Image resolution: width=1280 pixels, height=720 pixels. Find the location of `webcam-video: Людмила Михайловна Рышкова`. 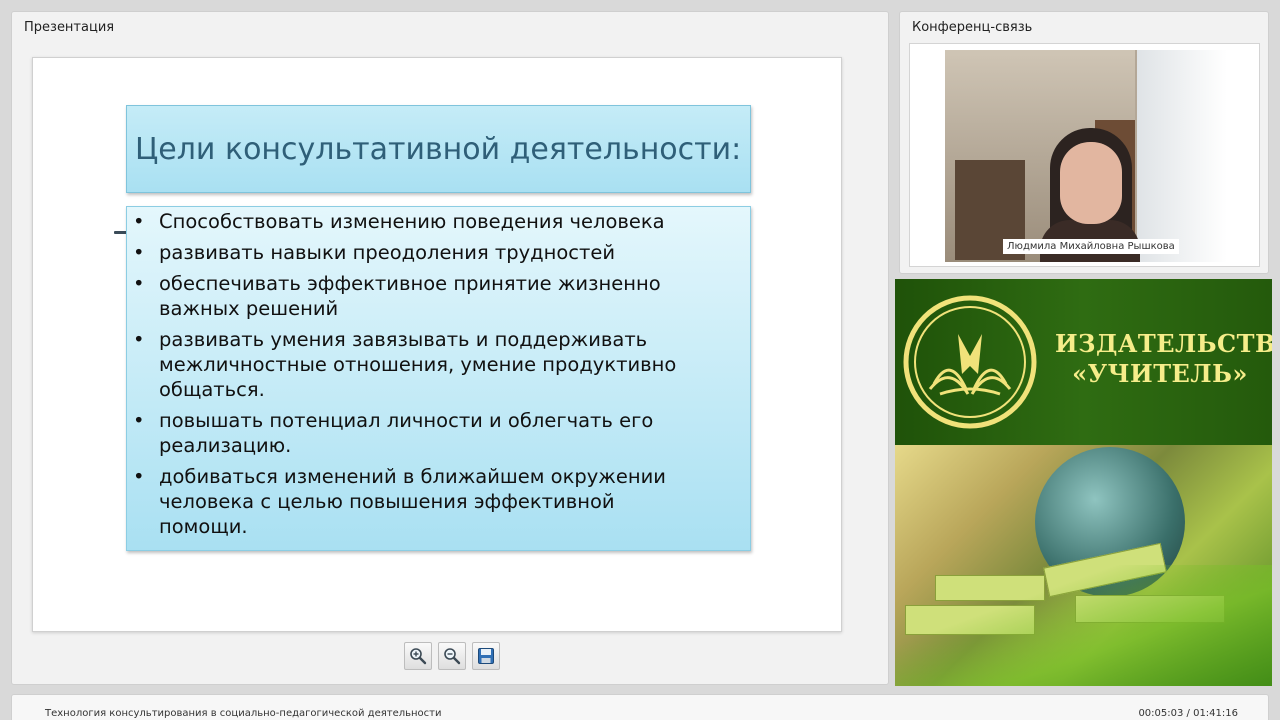

webcam-video: Людмила Михайловна Рышкова is located at coordinates (1086, 156).